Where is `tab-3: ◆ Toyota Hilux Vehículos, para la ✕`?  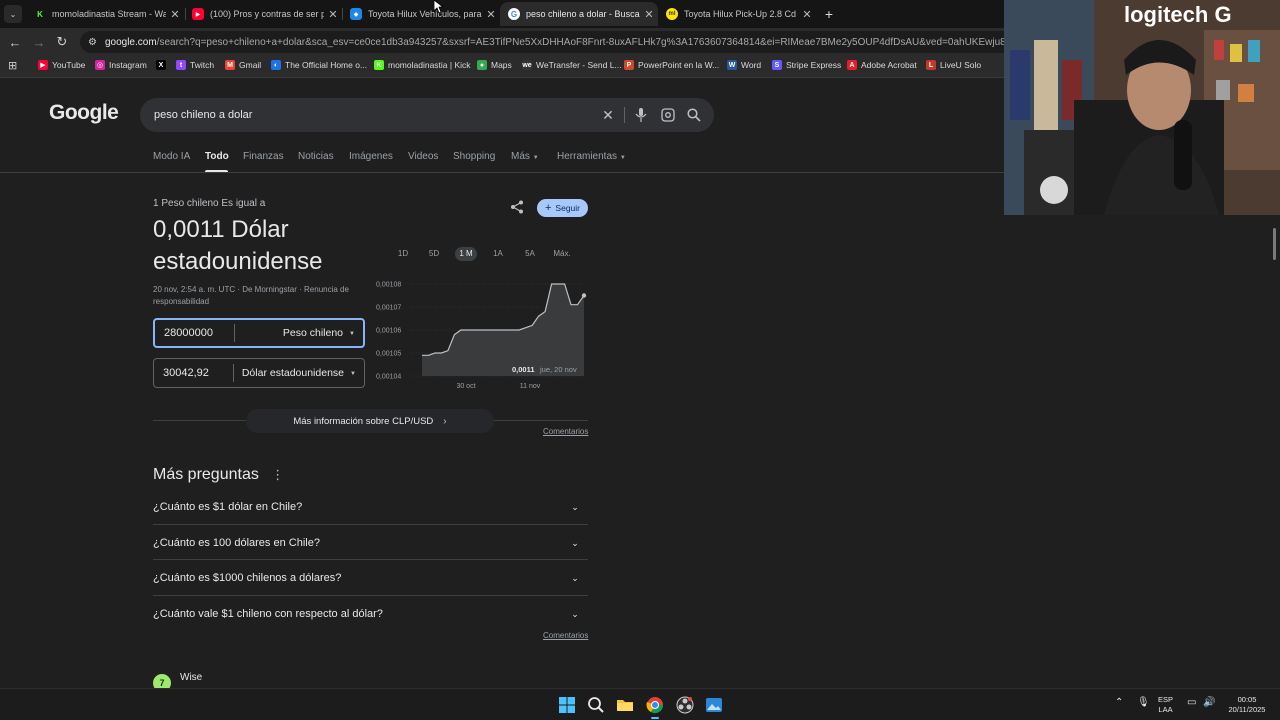
tab-3: ◆ Toyota Hilux Vehículos, para la ✕ is located at coordinates (421, 14).